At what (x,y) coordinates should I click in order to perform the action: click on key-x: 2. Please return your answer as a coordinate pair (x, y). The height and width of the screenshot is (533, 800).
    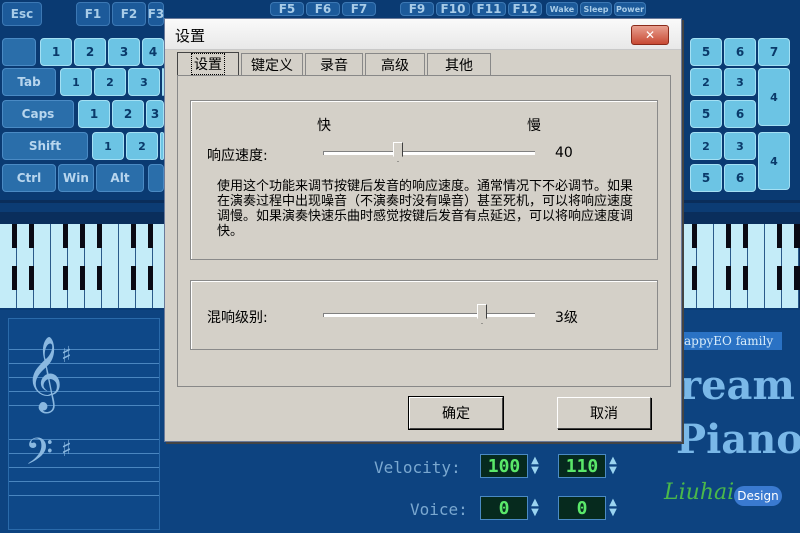
    Looking at the image, I should click on (142, 146).